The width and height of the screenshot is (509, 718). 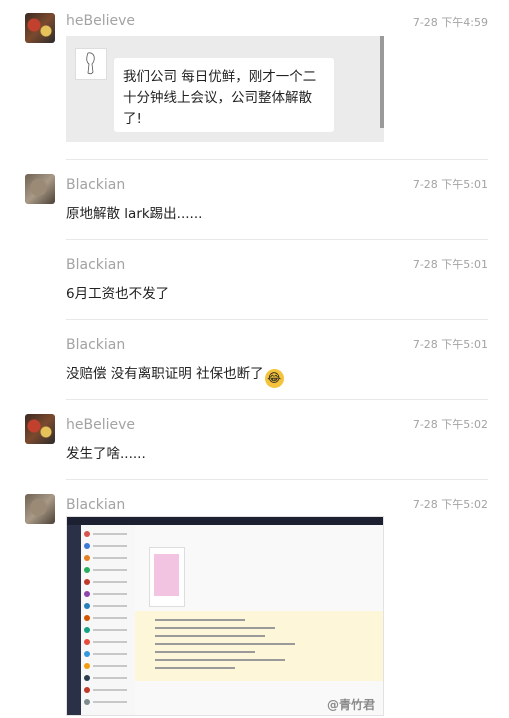 What do you see at coordinates (350, 705) in the screenshot?
I see `watermark: @青竹君` at bounding box center [350, 705].